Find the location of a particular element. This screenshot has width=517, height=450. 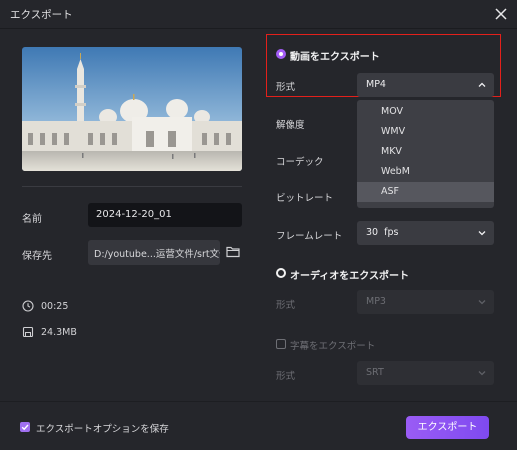

video-export-radio is located at coordinates (281, 54).